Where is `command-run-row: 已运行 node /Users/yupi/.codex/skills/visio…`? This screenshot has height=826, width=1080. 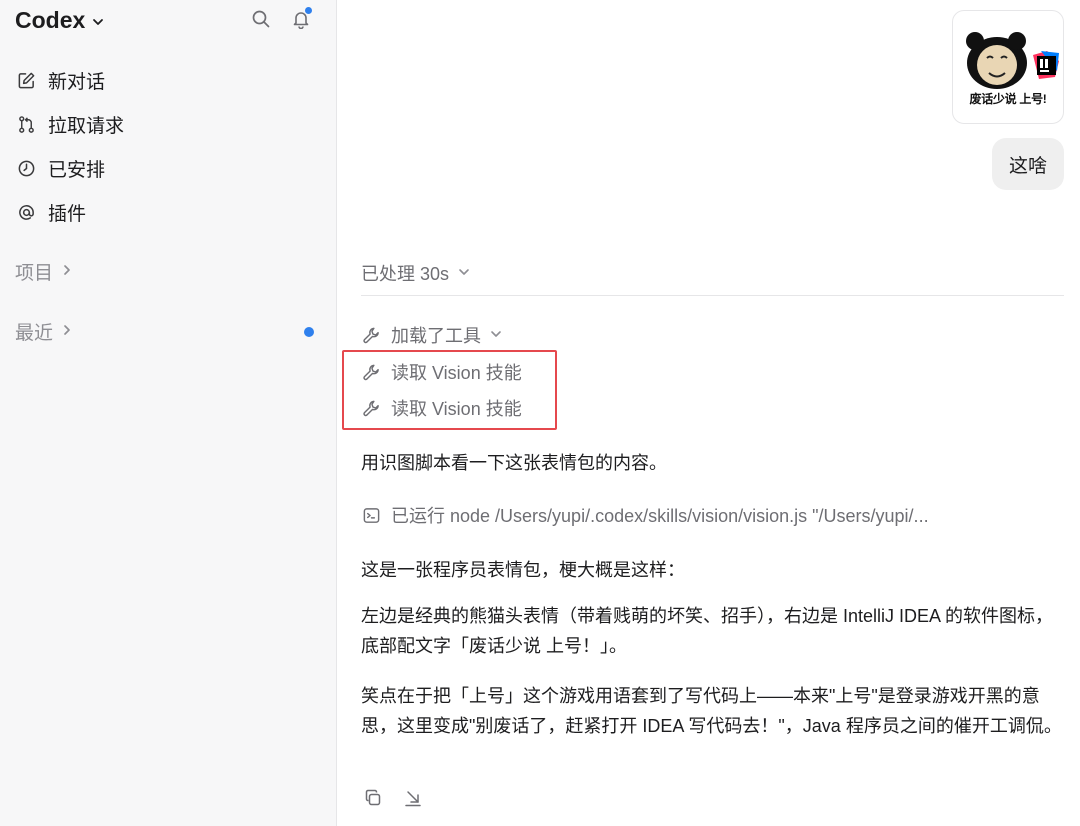 command-run-row: 已运行 node /Users/yupi/.codex/skills/visio… is located at coordinates (711, 515).